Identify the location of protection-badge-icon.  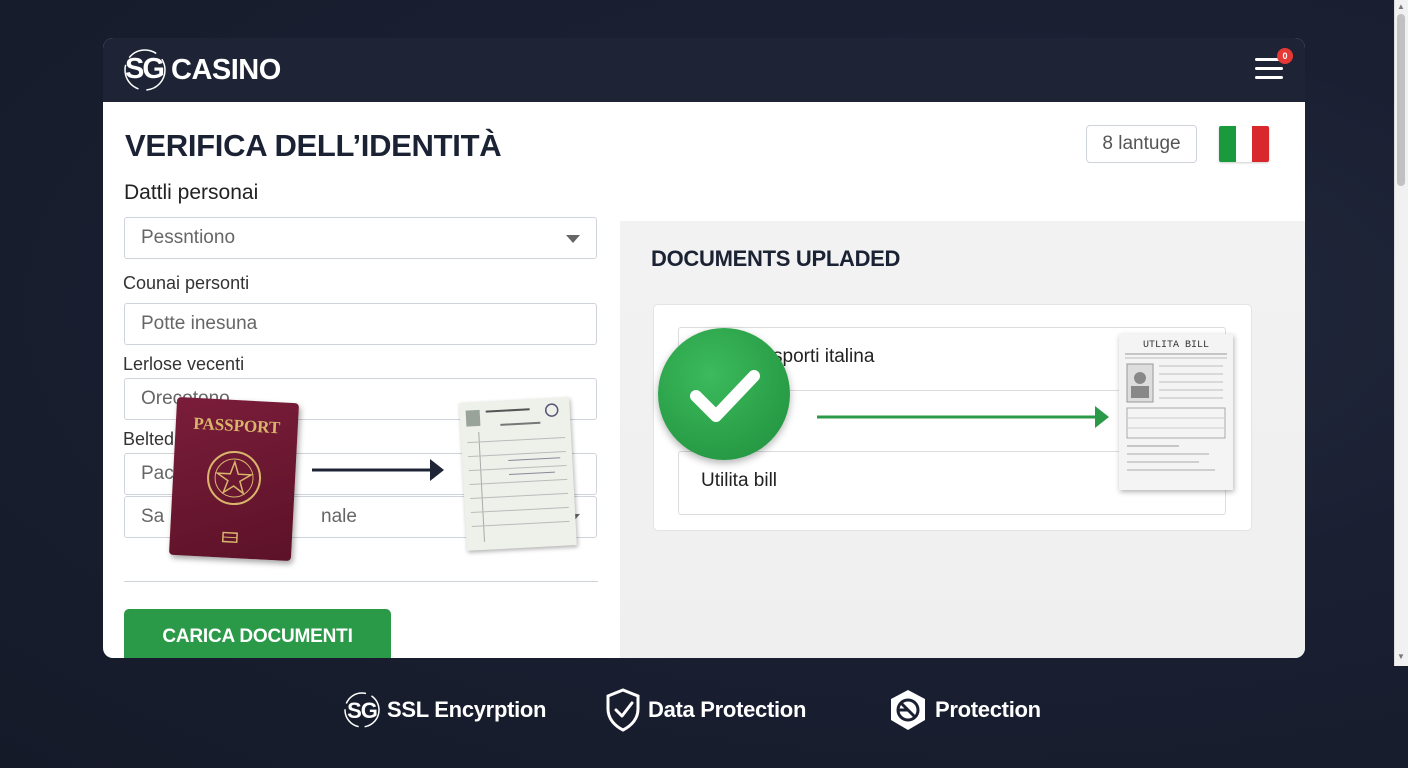
(908, 710).